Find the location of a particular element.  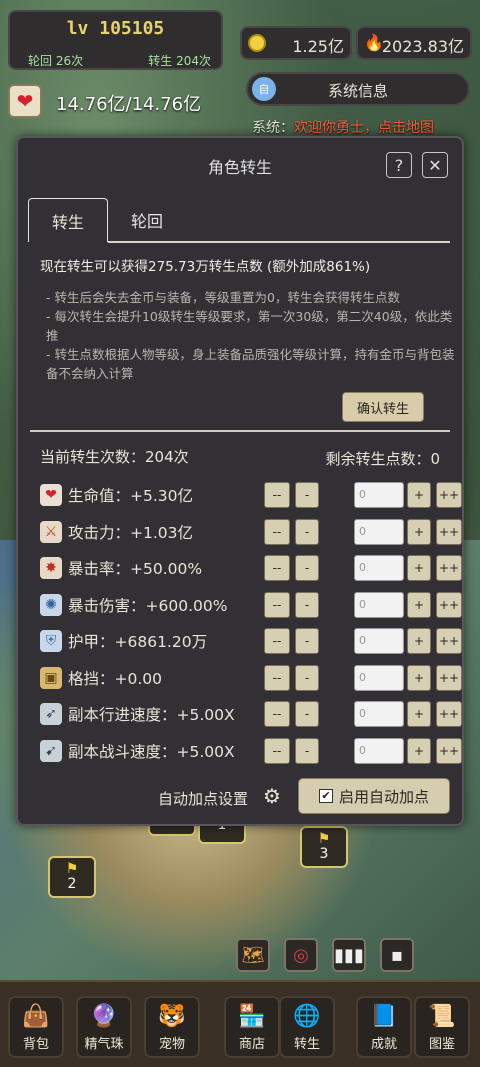

close-button: ✕ is located at coordinates (435, 165).